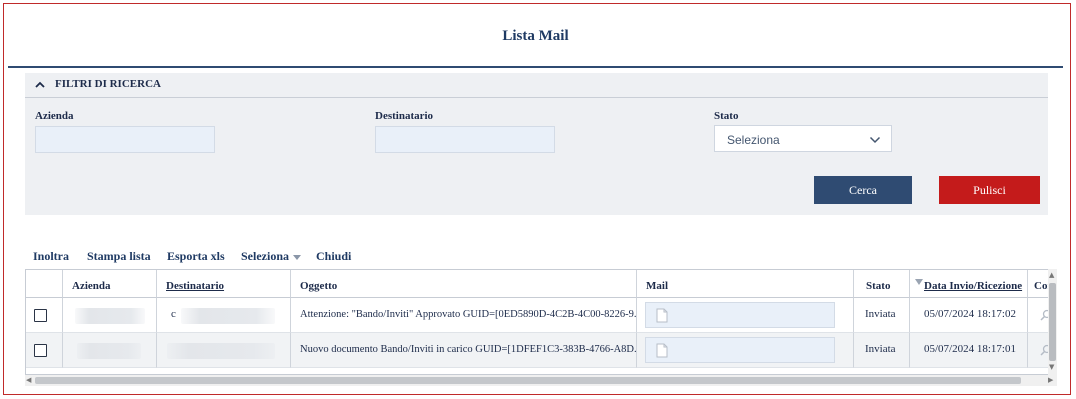  I want to click on destinatario-cell, so click(224, 350).